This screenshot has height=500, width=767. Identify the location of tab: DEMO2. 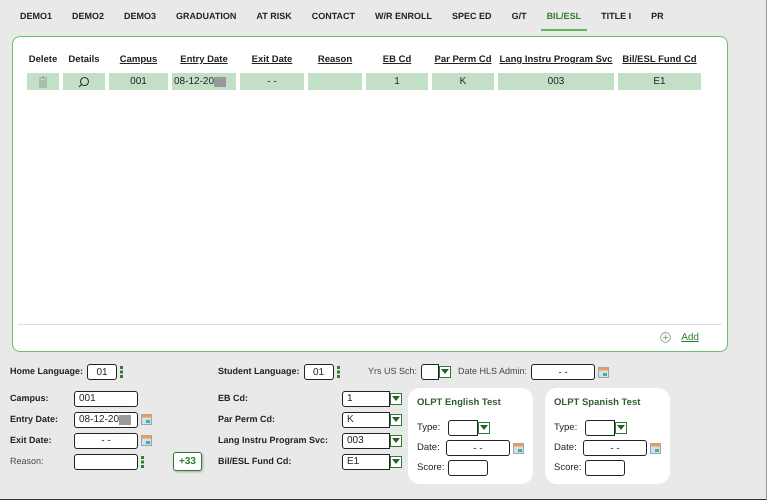
(88, 19).